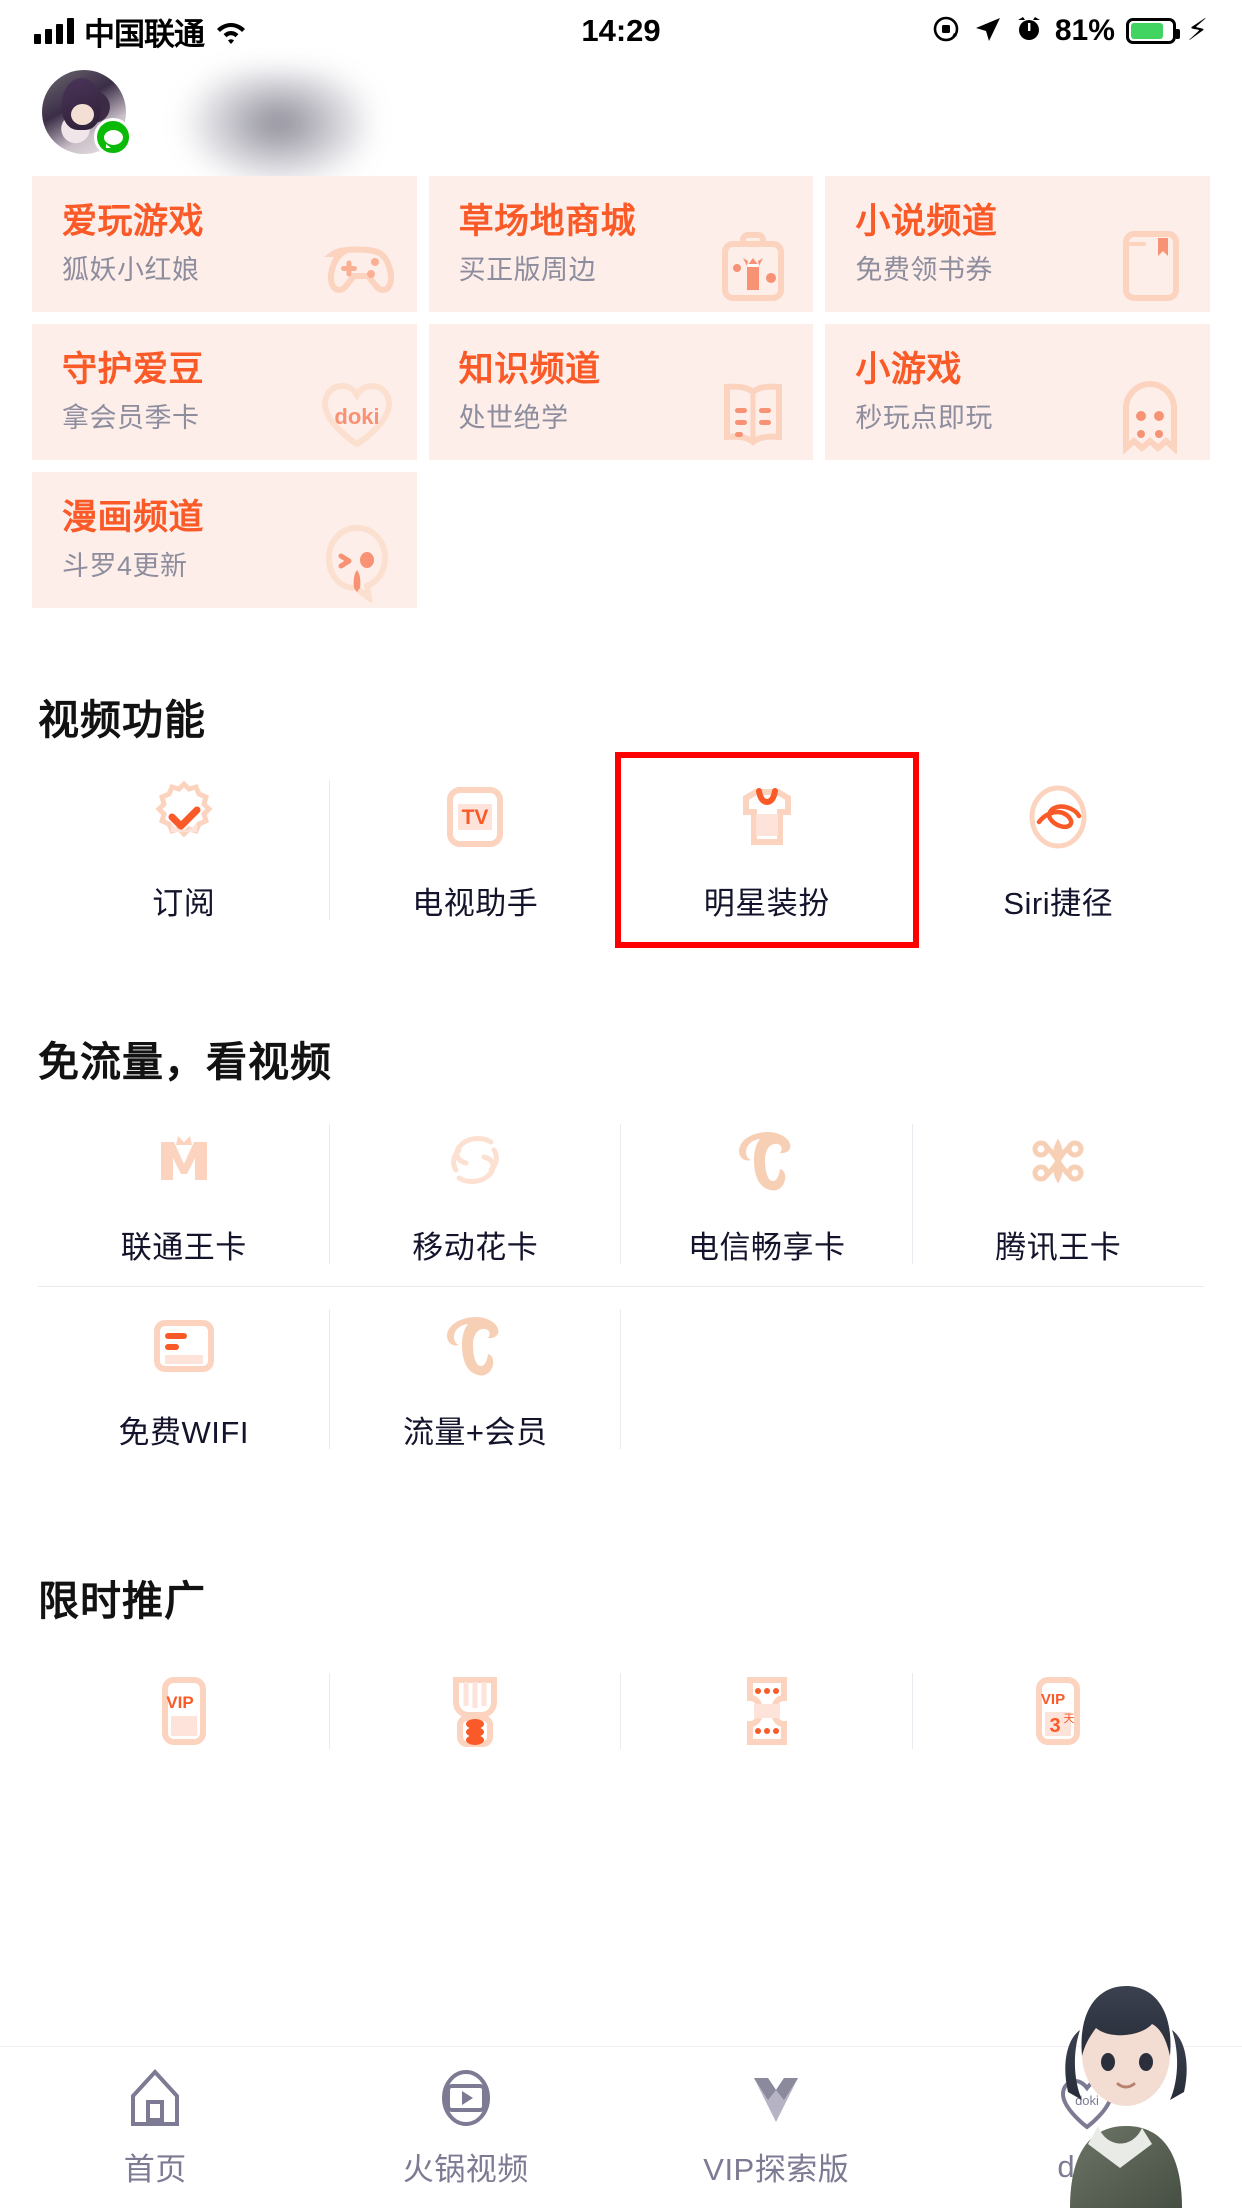 The width and height of the screenshot is (1242, 2208). What do you see at coordinates (357, 265) in the screenshot?
I see `gamepad-icon` at bounding box center [357, 265].